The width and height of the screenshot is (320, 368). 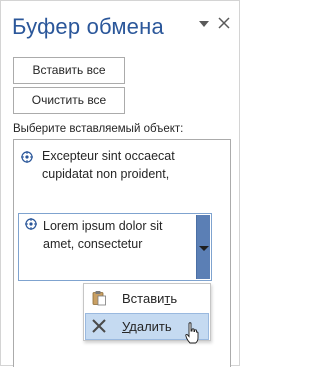 I want to click on item-dropdown-button, so click(x=203, y=247).